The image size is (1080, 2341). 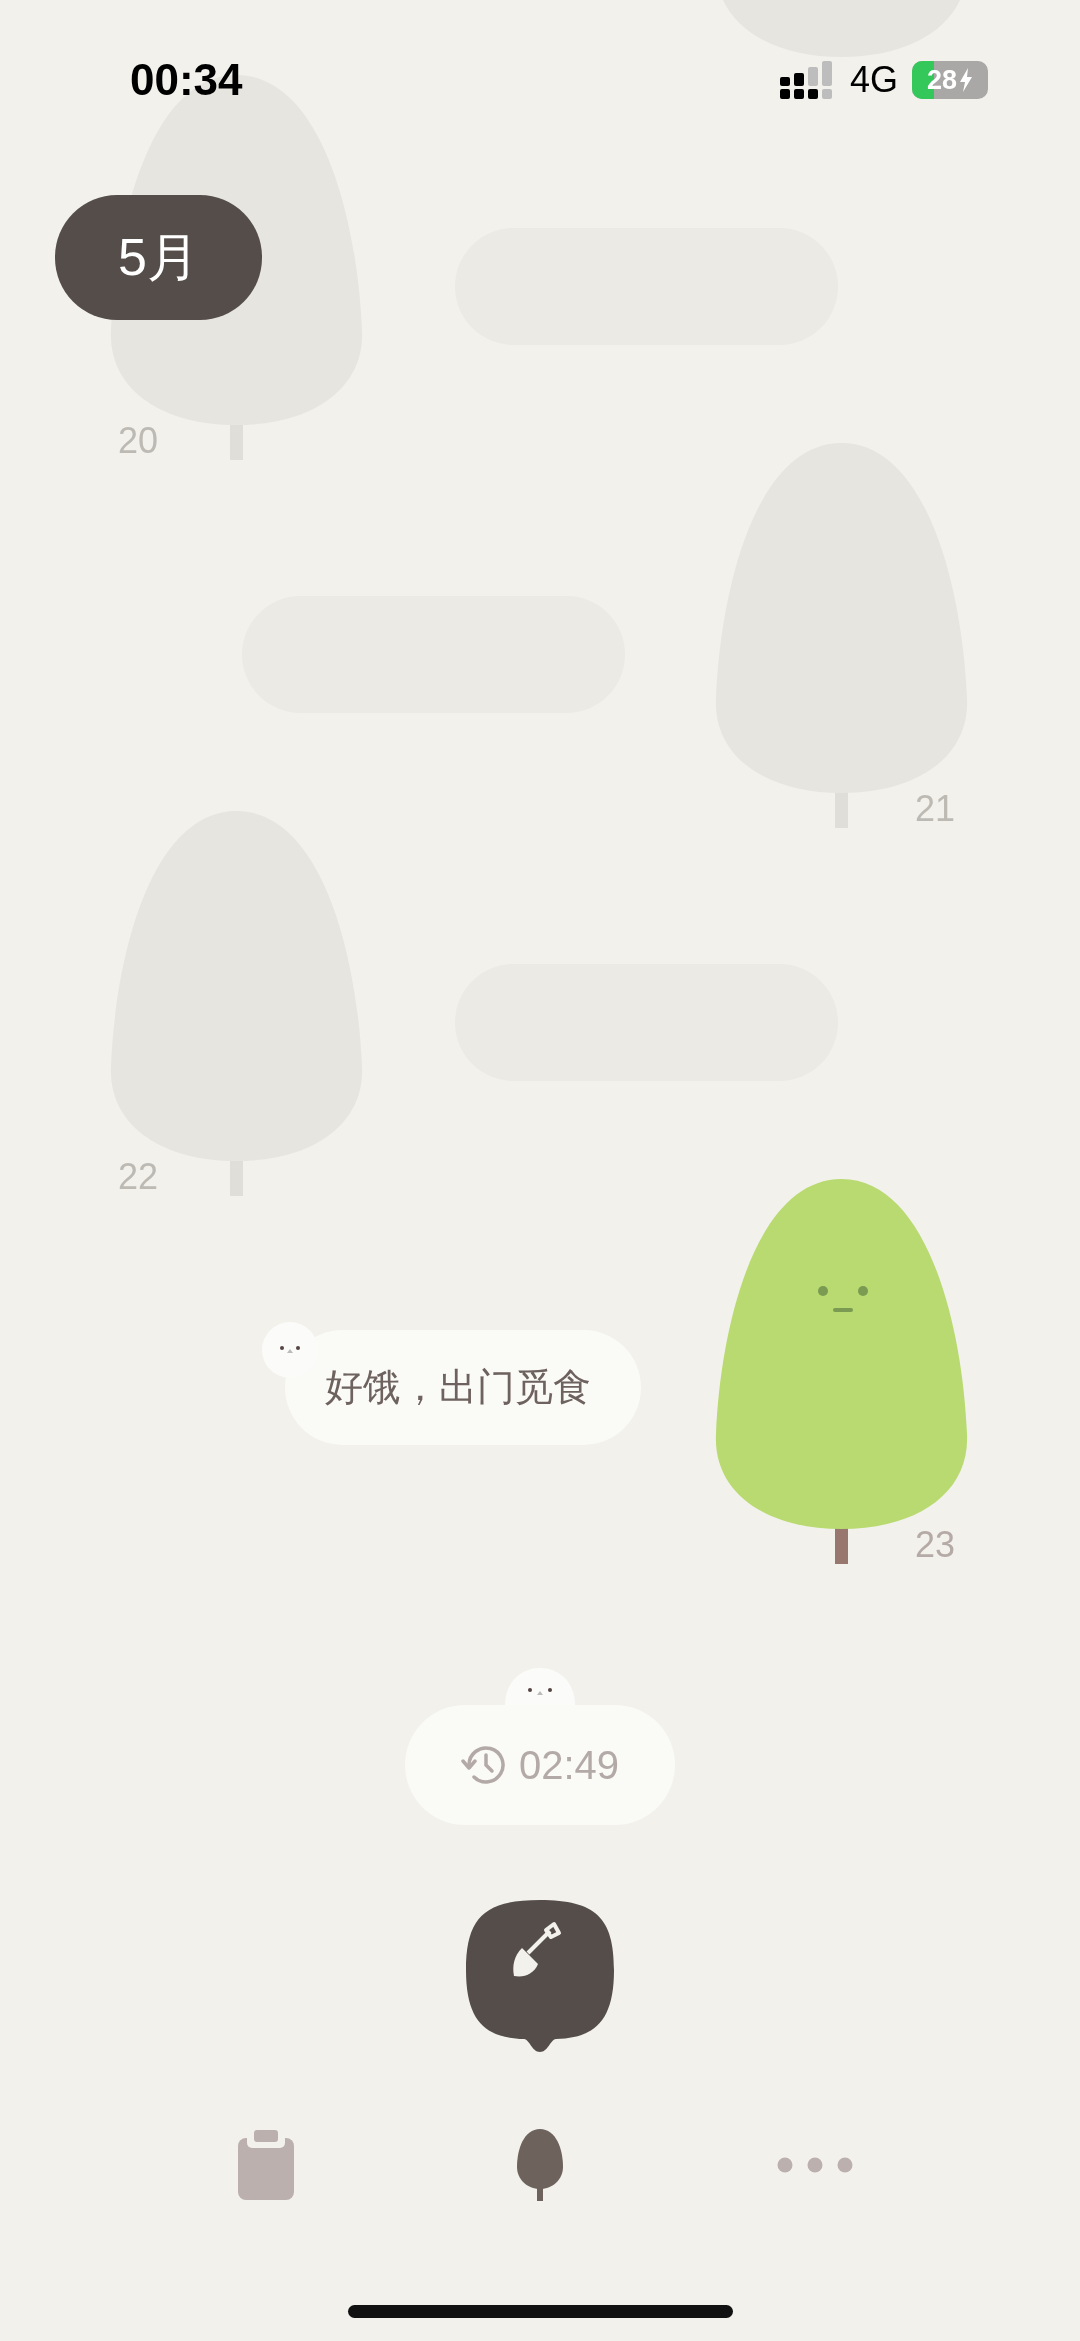 I want to click on day-label: 21, so click(x=934, y=809).